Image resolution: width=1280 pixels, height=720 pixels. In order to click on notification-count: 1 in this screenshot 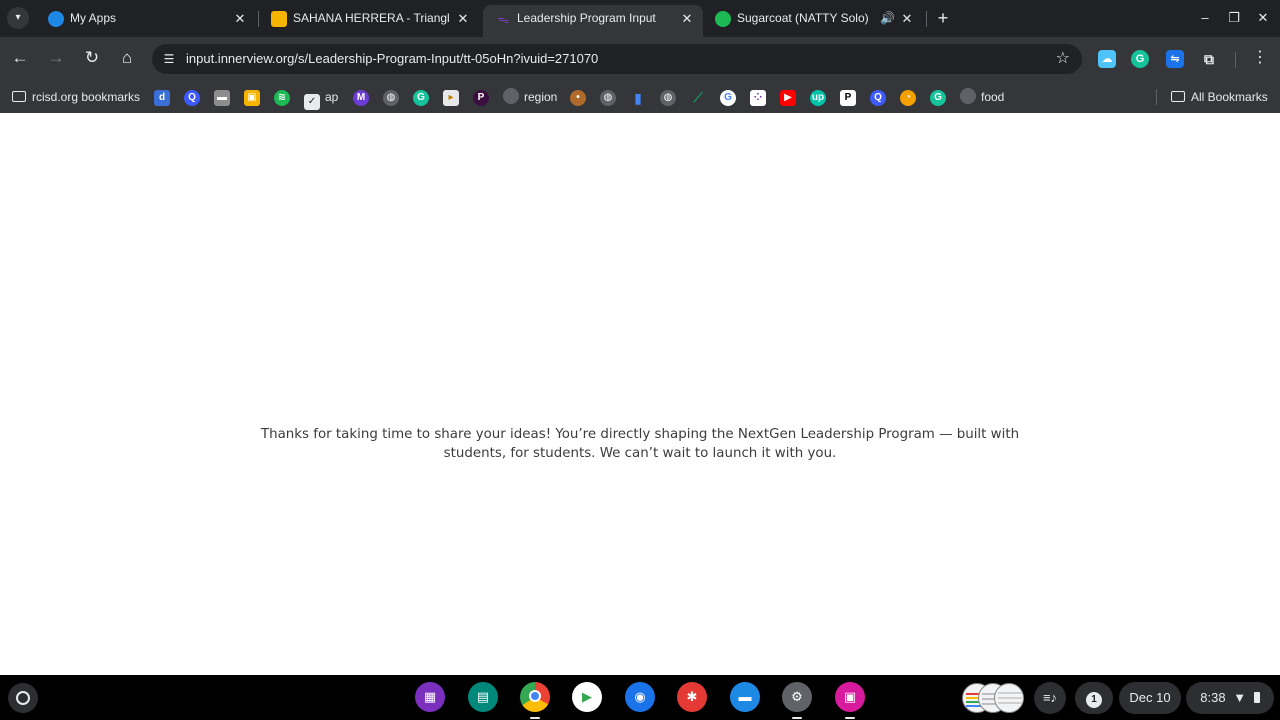, I will do `click(1094, 700)`.